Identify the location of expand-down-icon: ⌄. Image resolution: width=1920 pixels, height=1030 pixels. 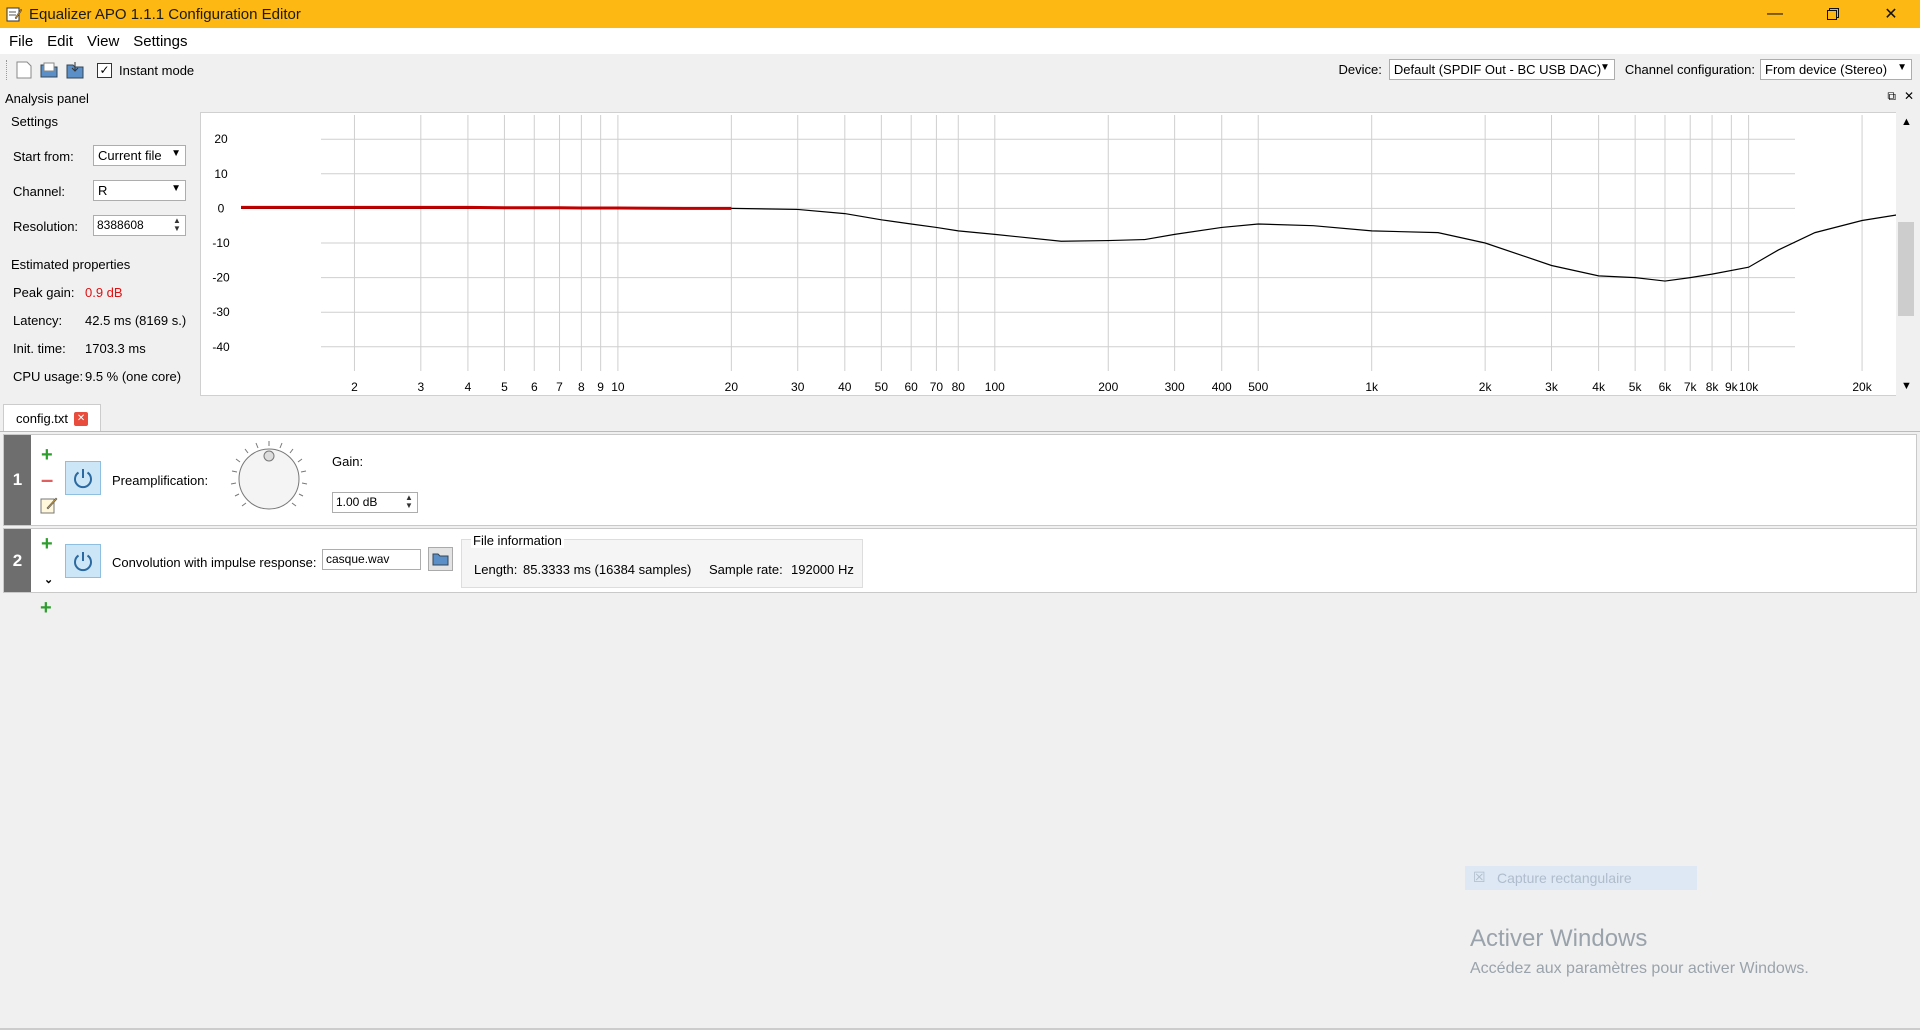
(48, 579).